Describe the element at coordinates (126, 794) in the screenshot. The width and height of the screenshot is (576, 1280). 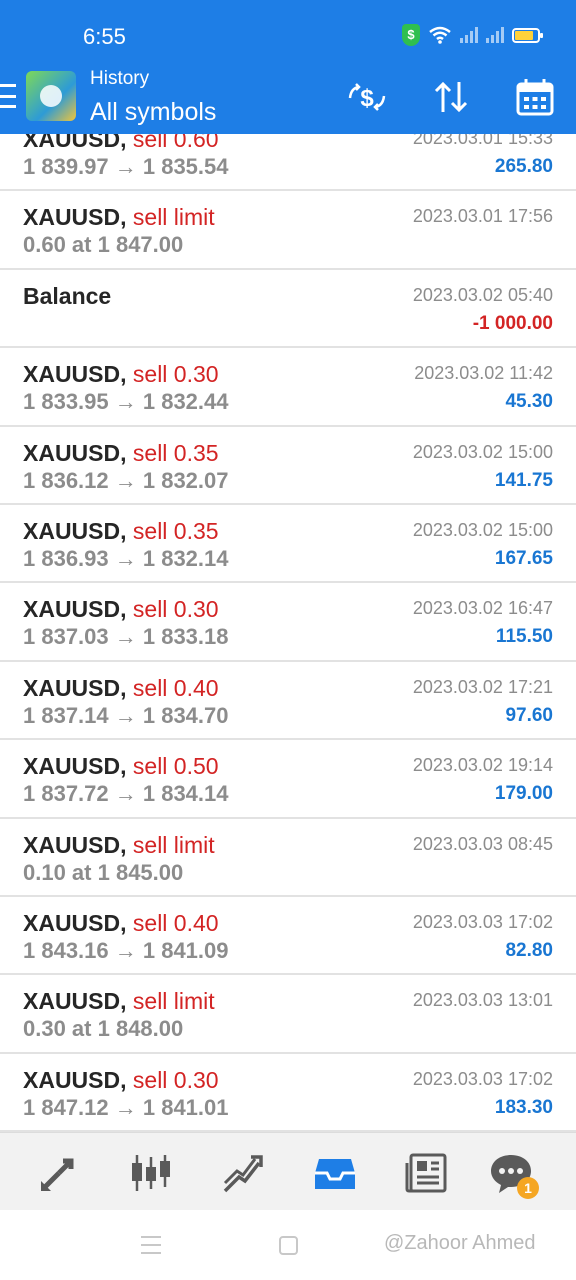
I see `row-prices: 1 837.72 → 1 834.14` at that location.